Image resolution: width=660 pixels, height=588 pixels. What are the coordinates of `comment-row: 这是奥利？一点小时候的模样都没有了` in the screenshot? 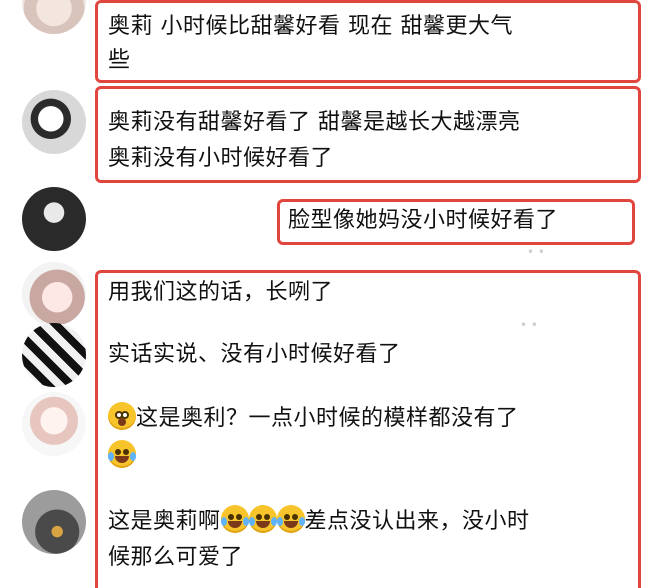 It's located at (313, 419).